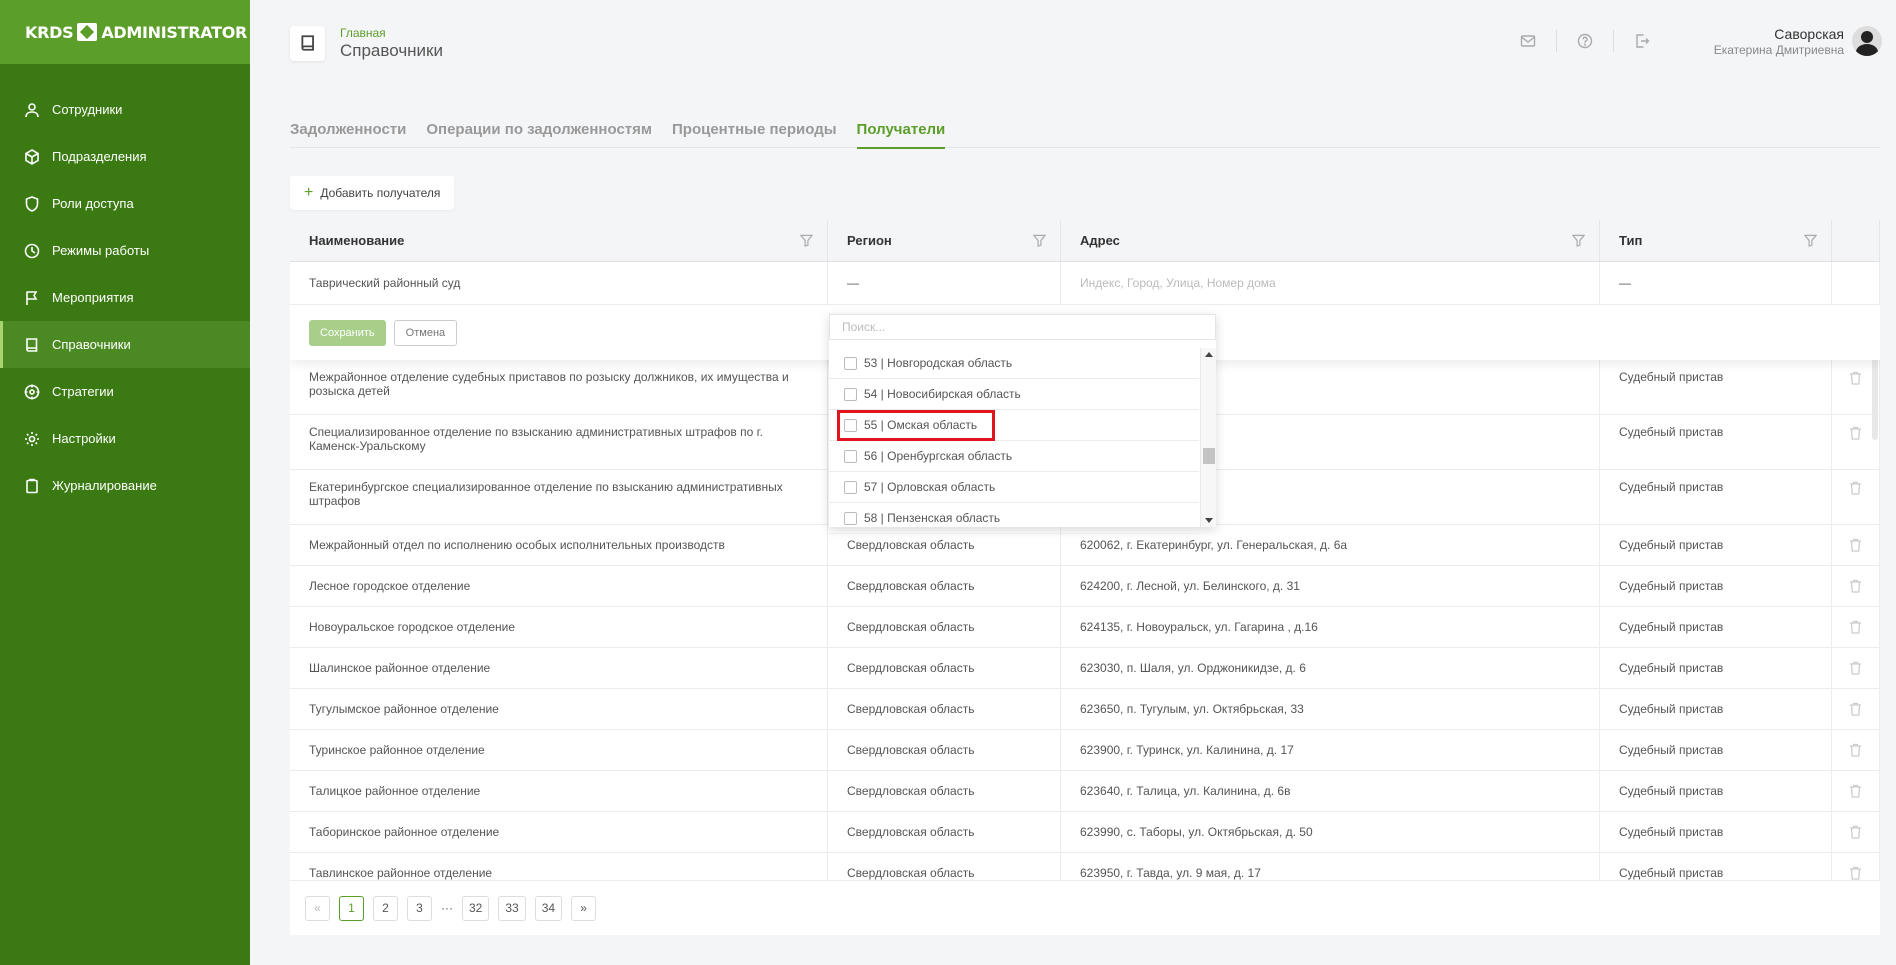  What do you see at coordinates (1716, 240) in the screenshot?
I see `column-header-type: Тип` at bounding box center [1716, 240].